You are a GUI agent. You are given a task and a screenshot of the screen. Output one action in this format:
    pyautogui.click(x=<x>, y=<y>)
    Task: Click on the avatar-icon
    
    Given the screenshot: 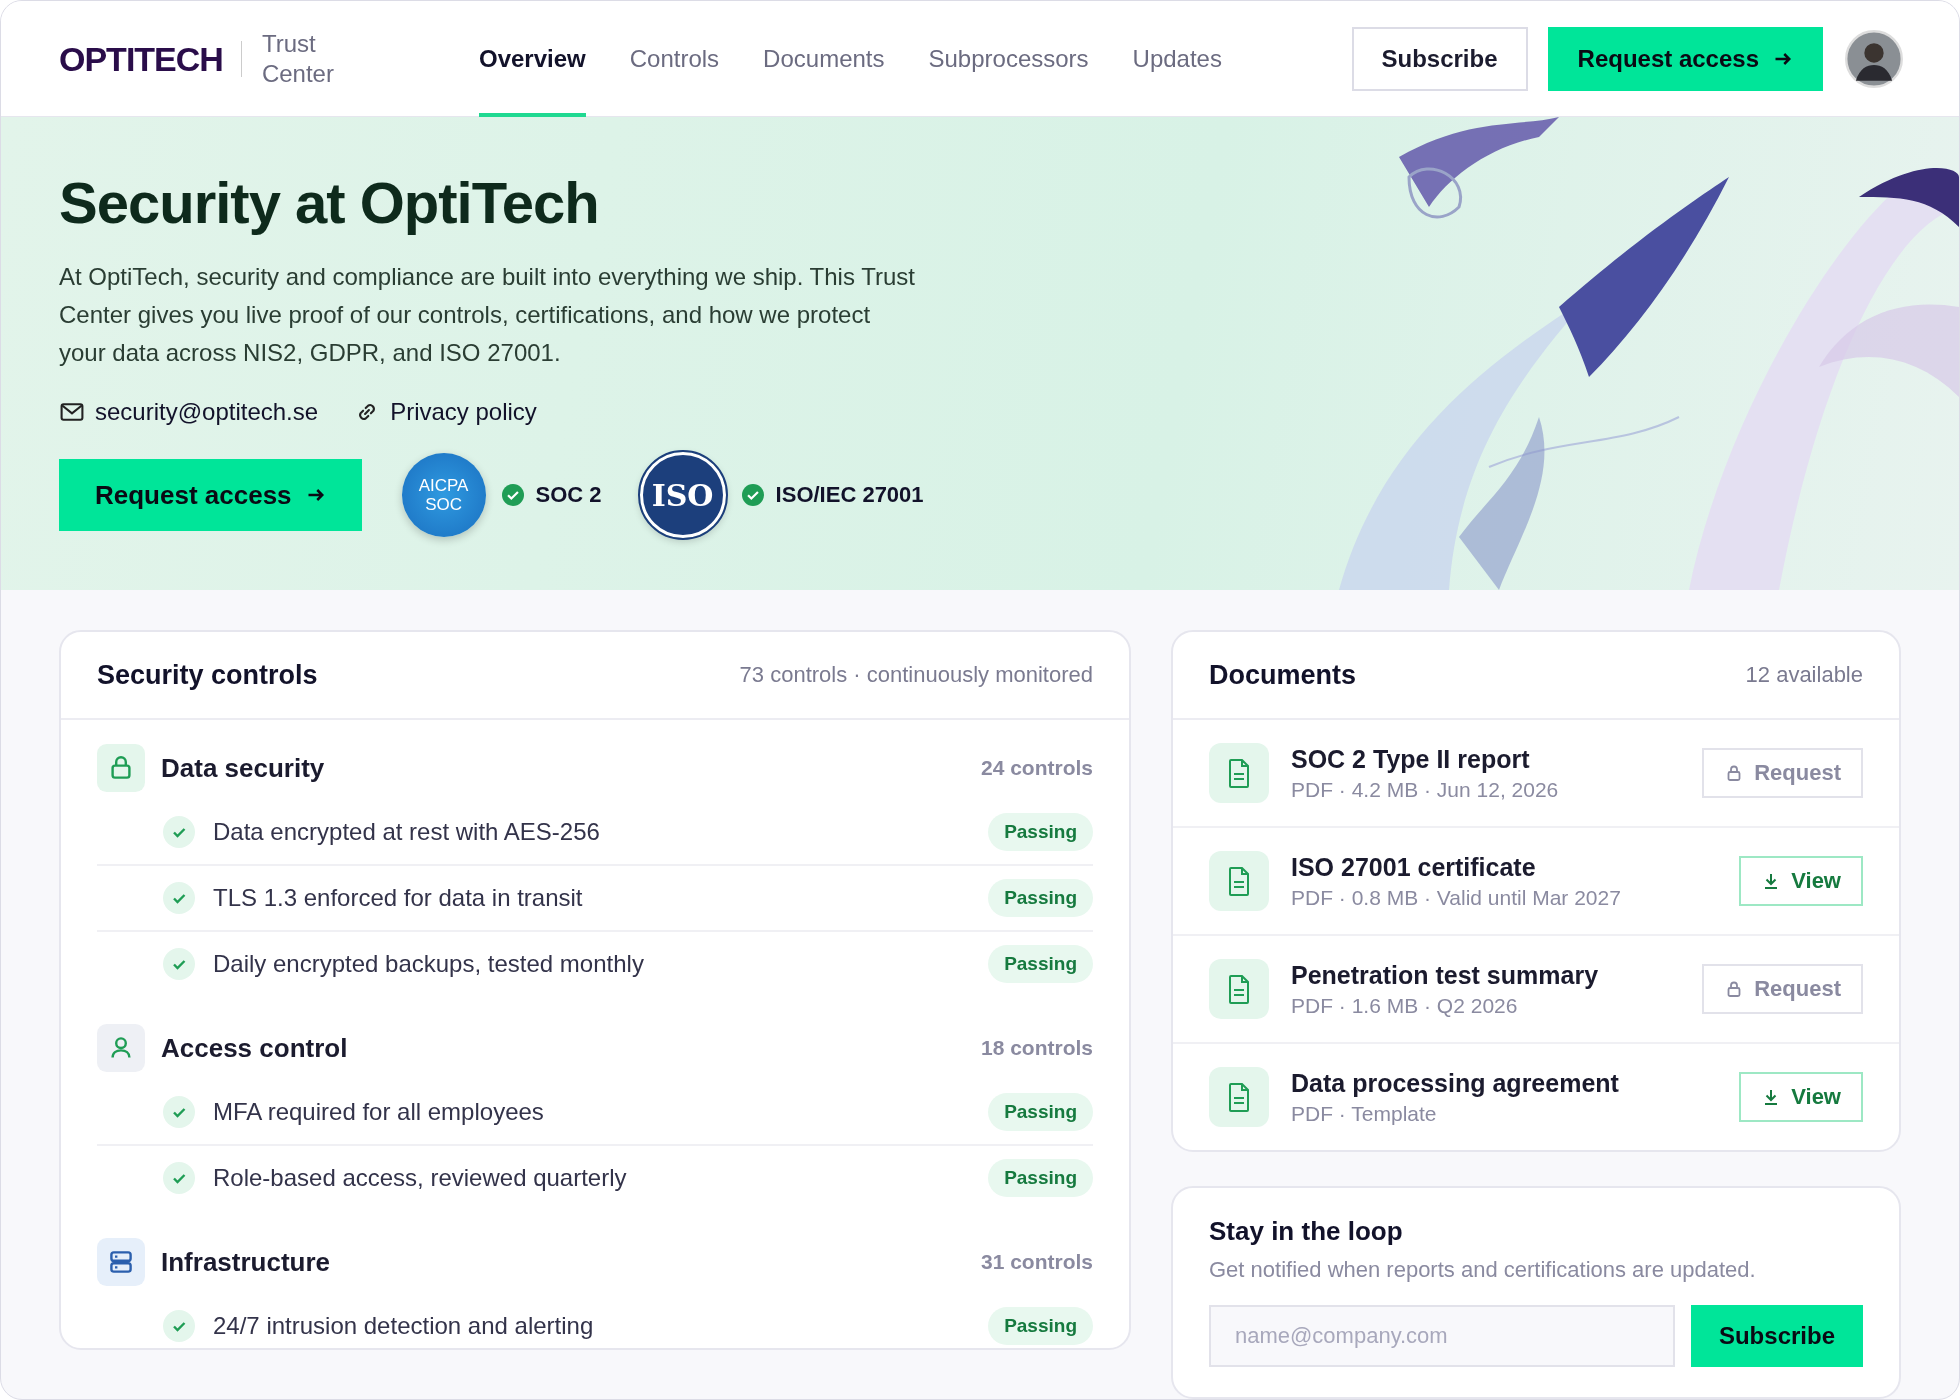 What is the action you would take?
    pyautogui.click(x=1874, y=58)
    